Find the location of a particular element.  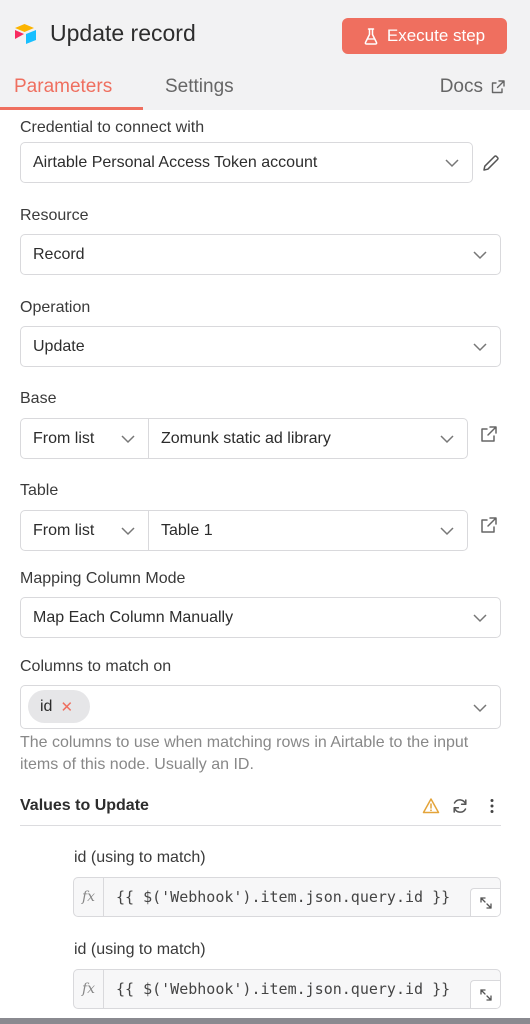

base-value-select: Zomunk static ad library is located at coordinates (308, 438).